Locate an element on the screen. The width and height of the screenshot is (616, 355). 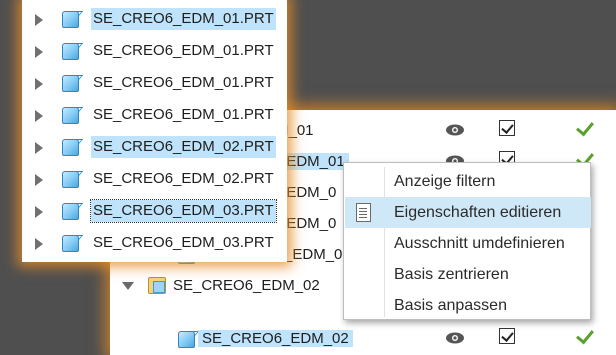
menu-item-redefine-section: Ausschnitt umdefinieren is located at coordinates (468, 243).